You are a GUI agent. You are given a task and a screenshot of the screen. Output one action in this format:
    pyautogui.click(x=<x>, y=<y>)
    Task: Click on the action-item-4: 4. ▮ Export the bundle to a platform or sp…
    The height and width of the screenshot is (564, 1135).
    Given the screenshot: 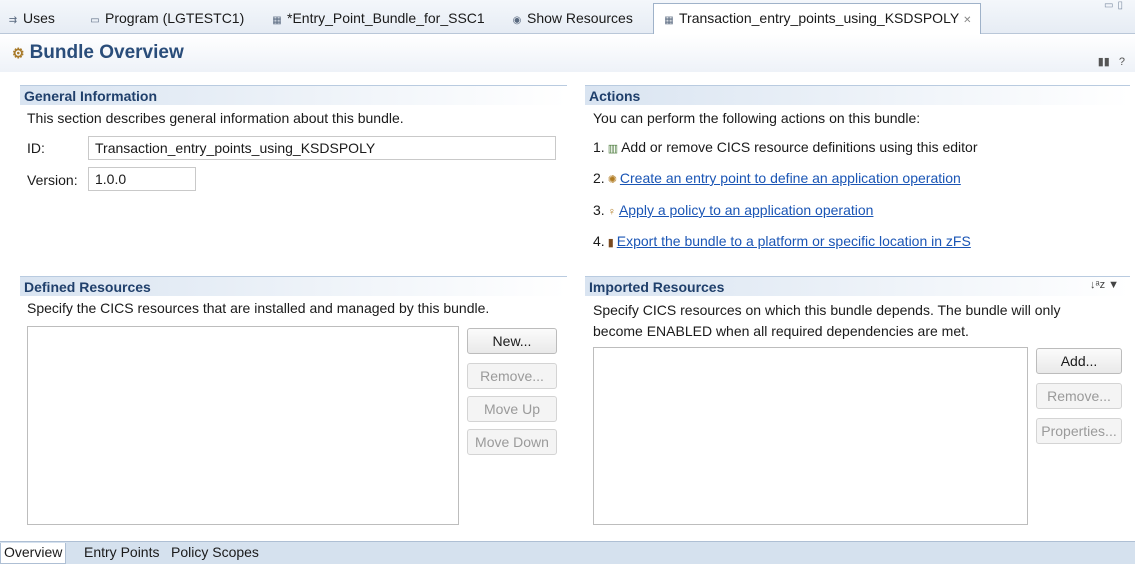 What is the action you would take?
    pyautogui.click(x=782, y=241)
    